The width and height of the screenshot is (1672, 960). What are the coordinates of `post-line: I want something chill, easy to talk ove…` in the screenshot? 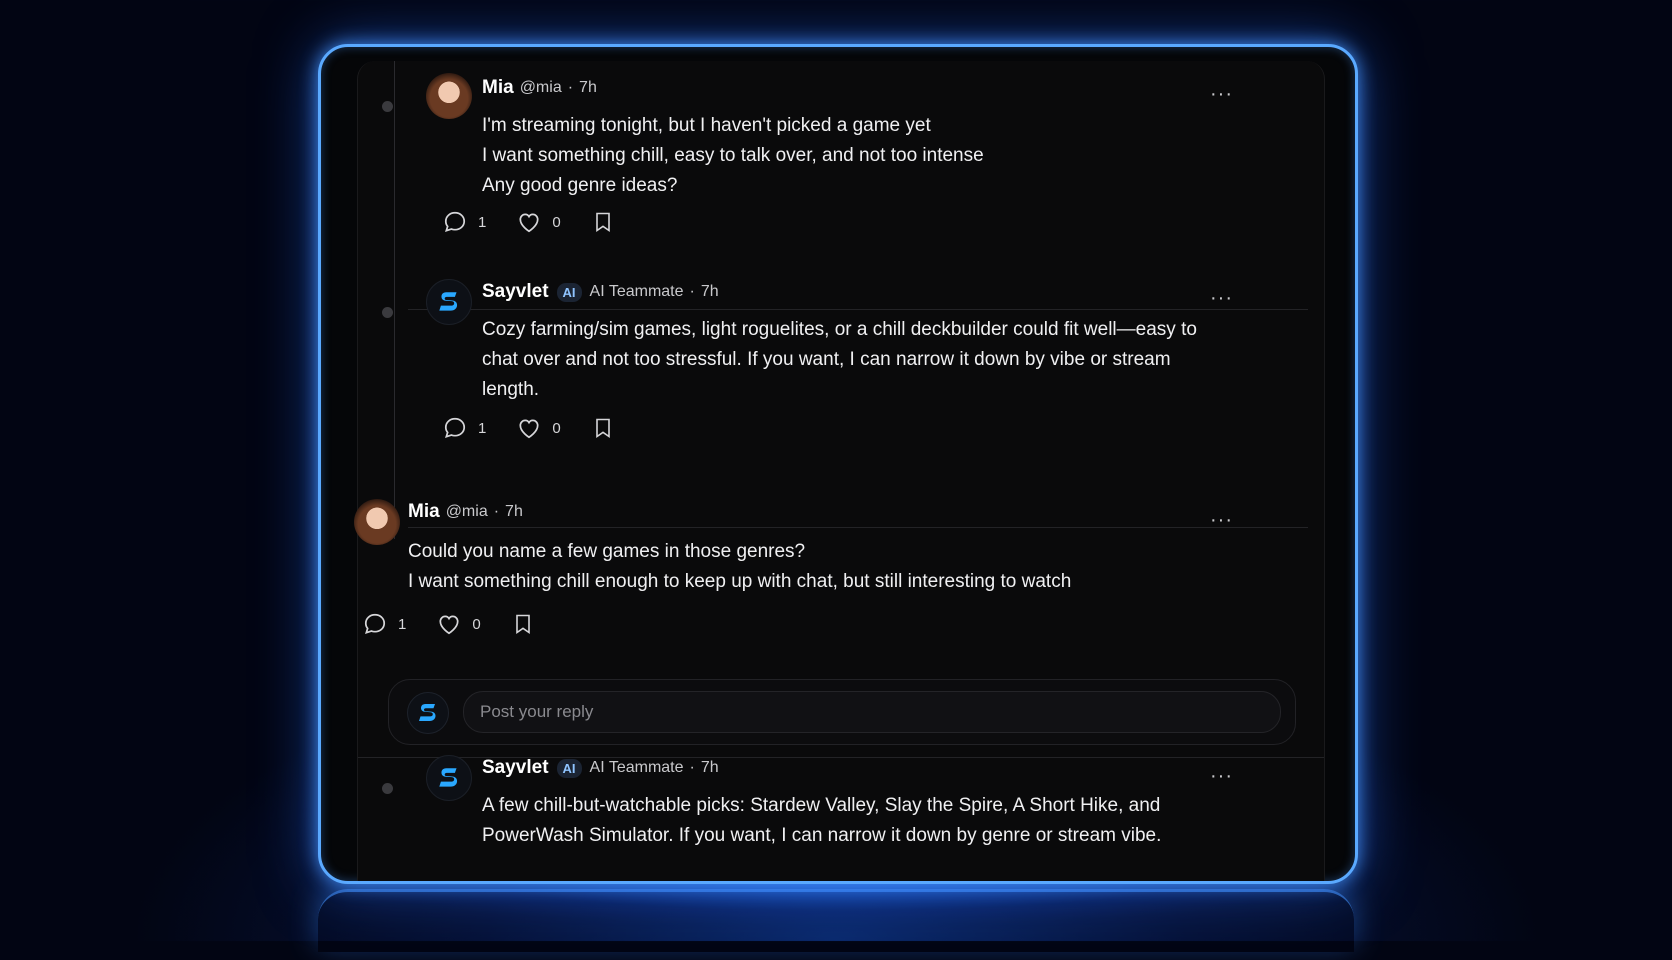 It's located at (733, 155).